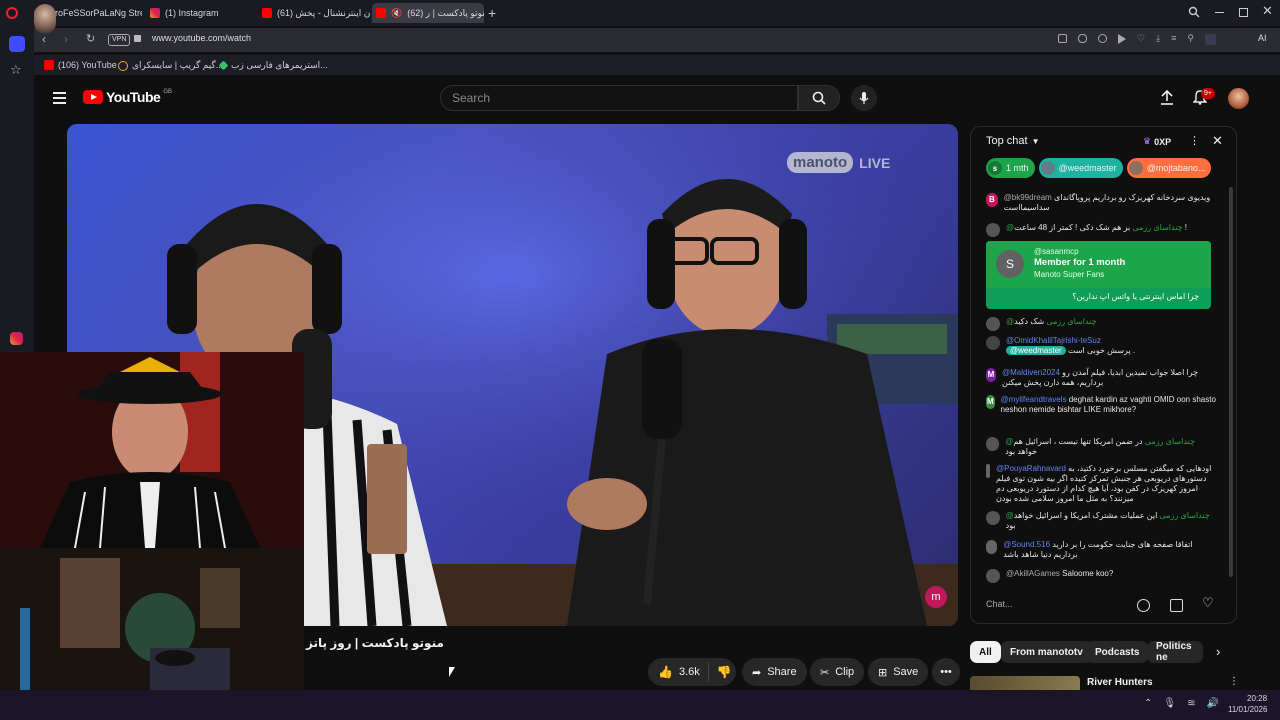 This screenshot has width=1280, height=720. Describe the element at coordinates (1218, 651) in the screenshot. I see `chevron-right-icon: ›` at that location.